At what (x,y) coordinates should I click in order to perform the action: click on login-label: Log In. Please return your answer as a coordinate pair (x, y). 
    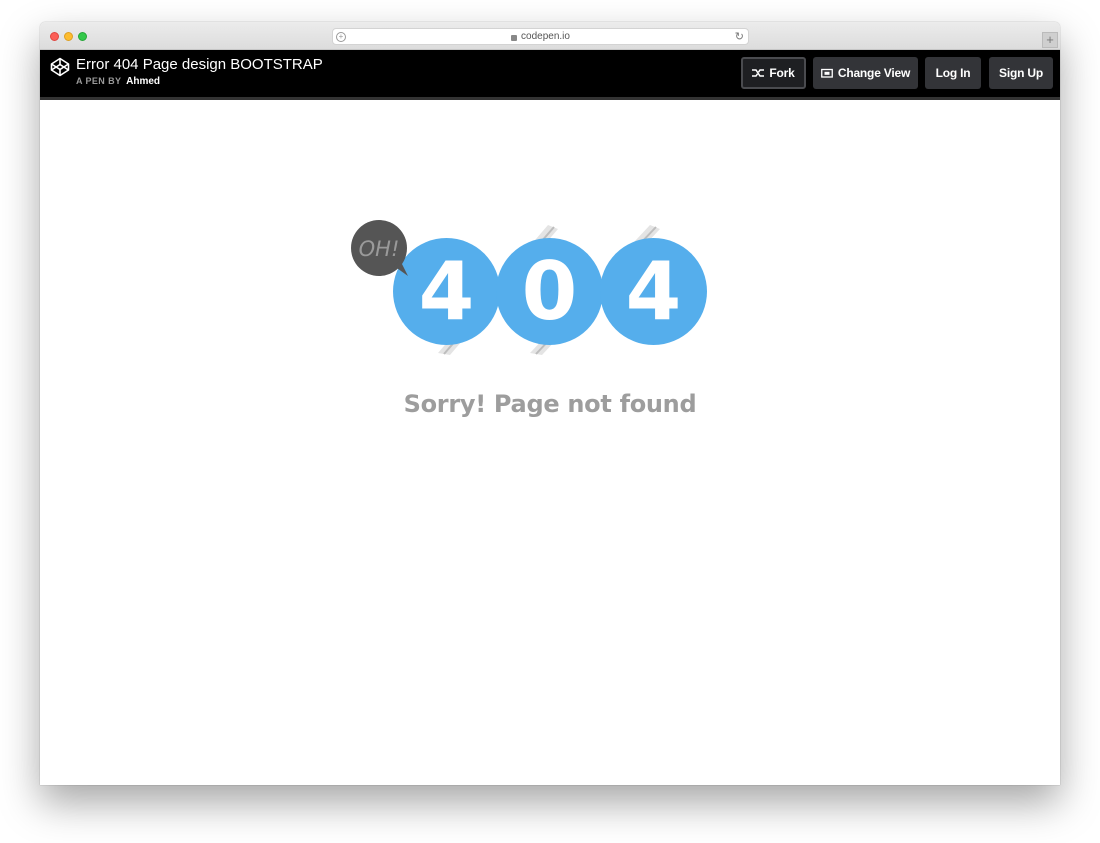
    Looking at the image, I should click on (953, 73).